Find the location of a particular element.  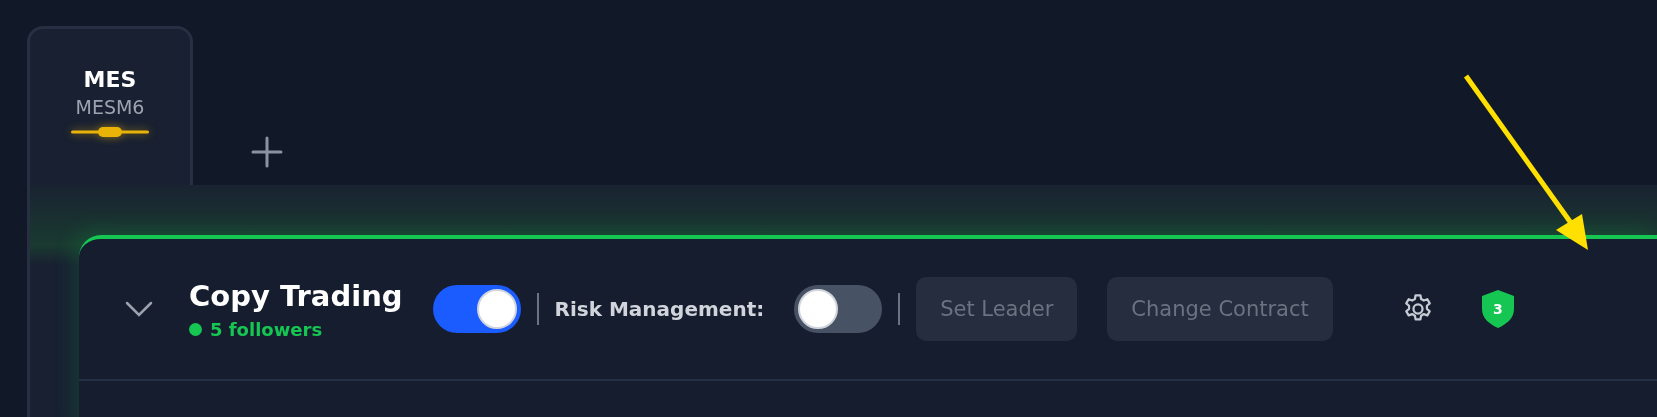

risk-management-toggle is located at coordinates (838, 309).